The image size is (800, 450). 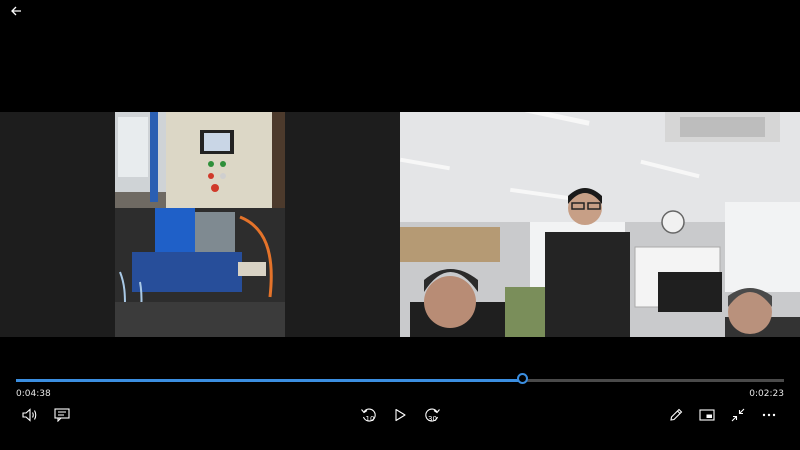 I want to click on skip-forward-30-icon: 30, so click(x=432, y=415).